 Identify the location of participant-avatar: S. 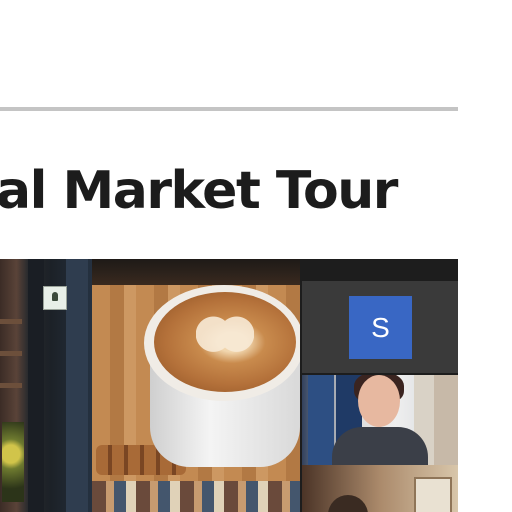
(380, 327).